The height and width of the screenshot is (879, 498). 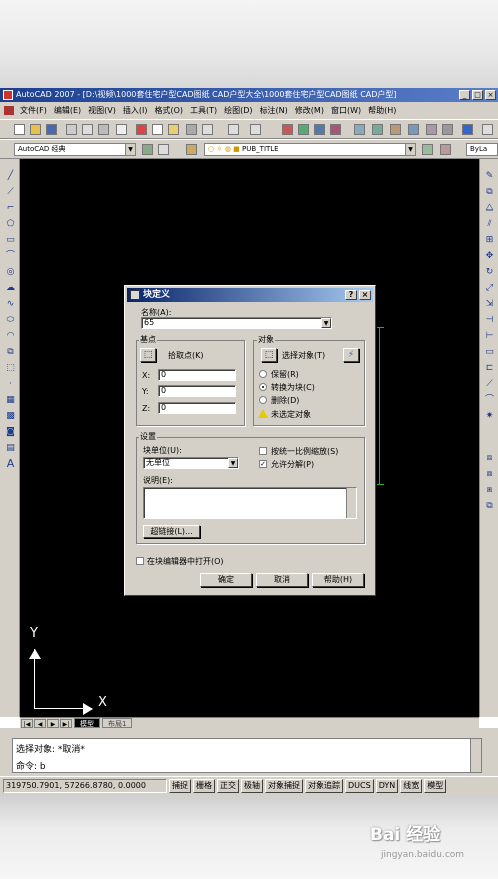 What do you see at coordinates (489, 490) in the screenshot?
I see `send-back-icon: ⧆` at bounding box center [489, 490].